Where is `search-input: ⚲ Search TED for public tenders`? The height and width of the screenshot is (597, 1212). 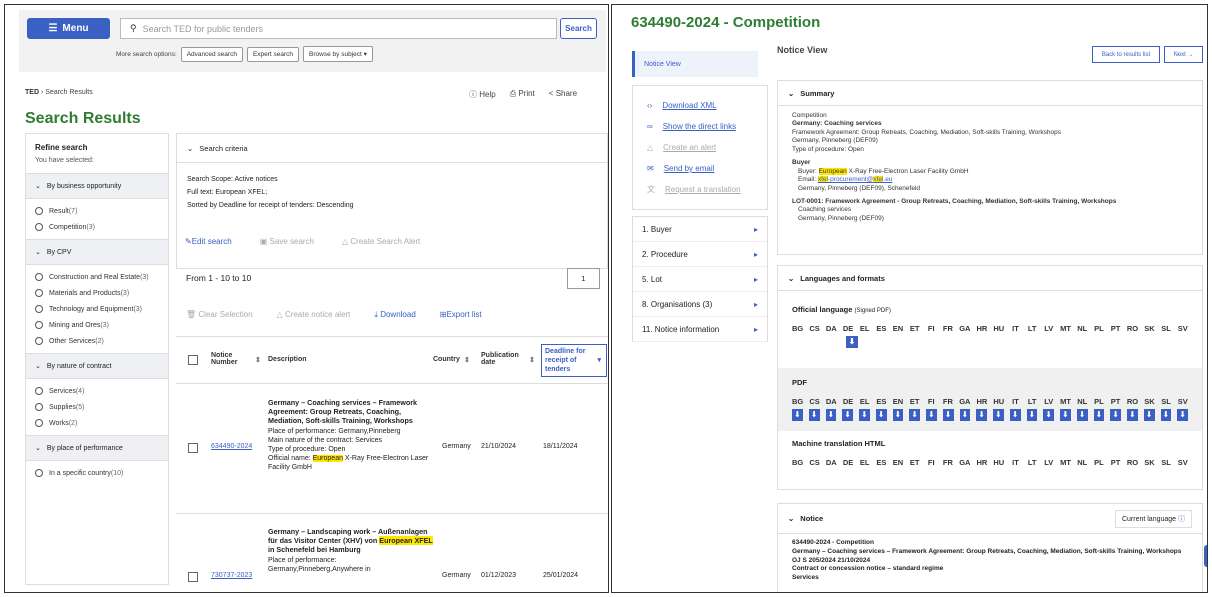 search-input: ⚲ Search TED for public tenders is located at coordinates (338, 28).